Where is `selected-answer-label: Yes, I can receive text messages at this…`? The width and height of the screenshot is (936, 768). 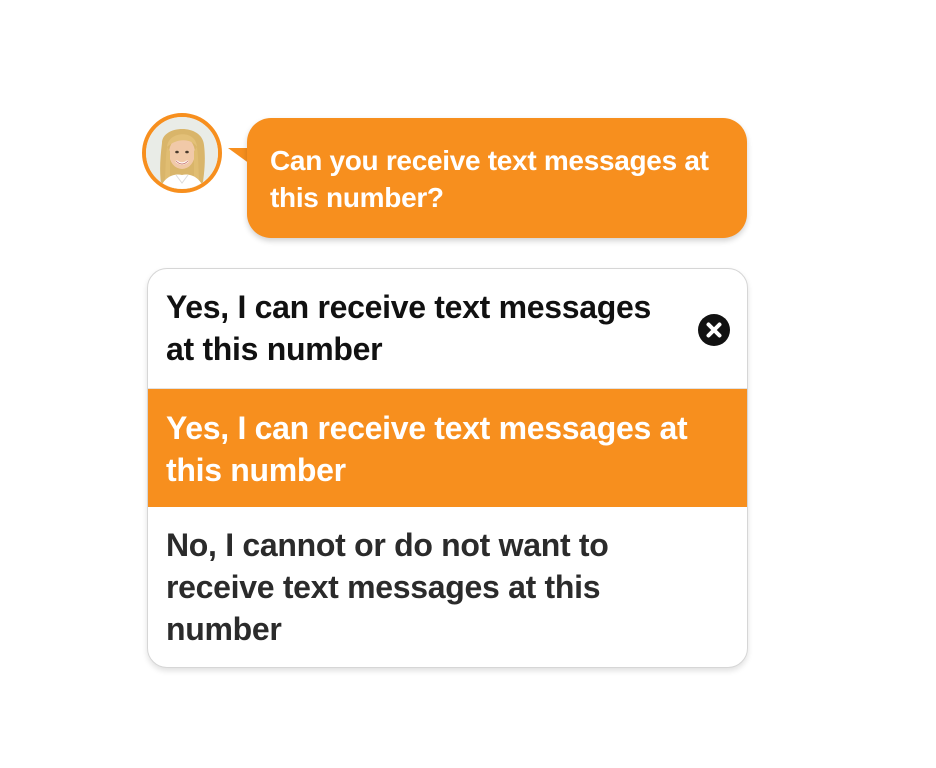 selected-answer-label: Yes, I can receive text messages at this… is located at coordinates (408, 328).